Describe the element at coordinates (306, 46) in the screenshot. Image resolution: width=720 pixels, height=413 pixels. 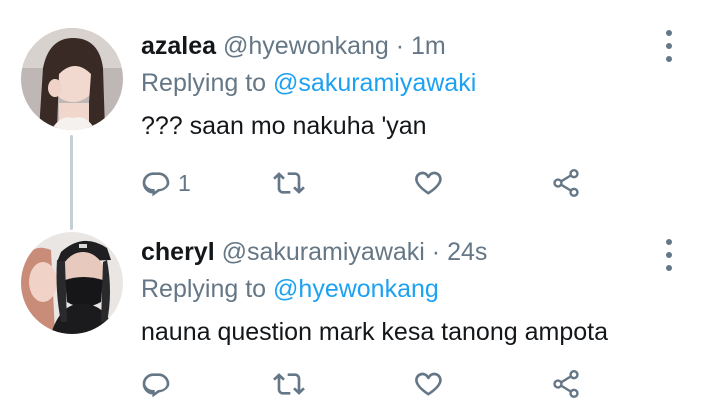
I see `user-handle: @hyewonkang` at that location.